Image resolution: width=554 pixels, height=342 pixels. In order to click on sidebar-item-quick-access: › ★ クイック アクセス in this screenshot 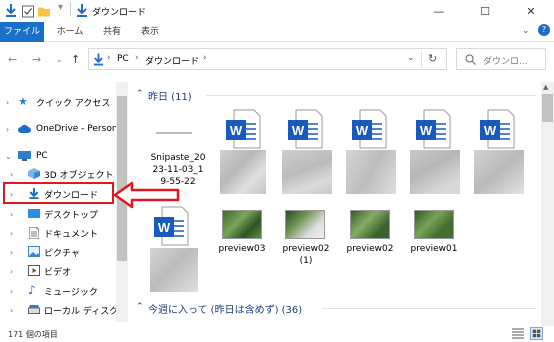, I will do `click(64, 102)`.